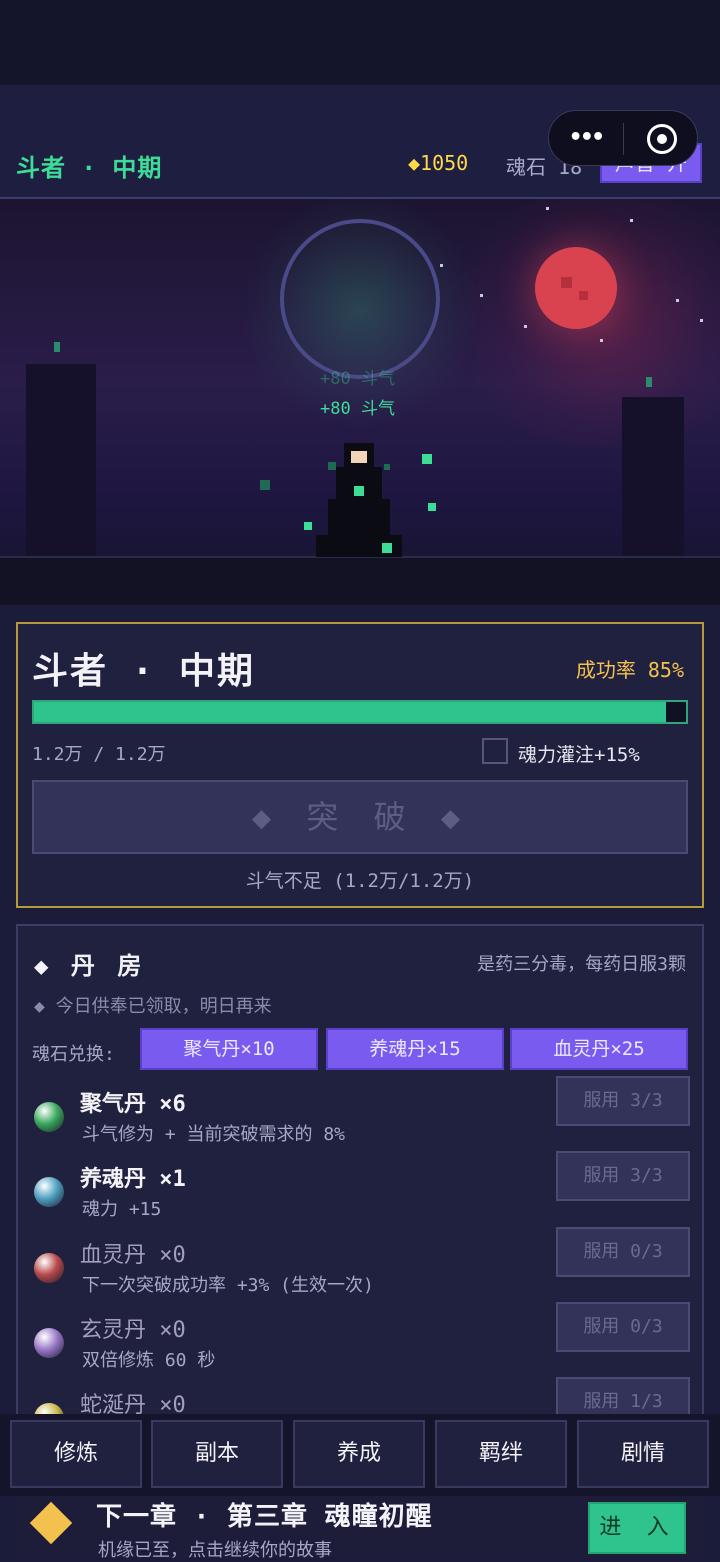  I want to click on pill-desc: 斗气修为 + 当前突破需求的 8%, so click(214, 1134).